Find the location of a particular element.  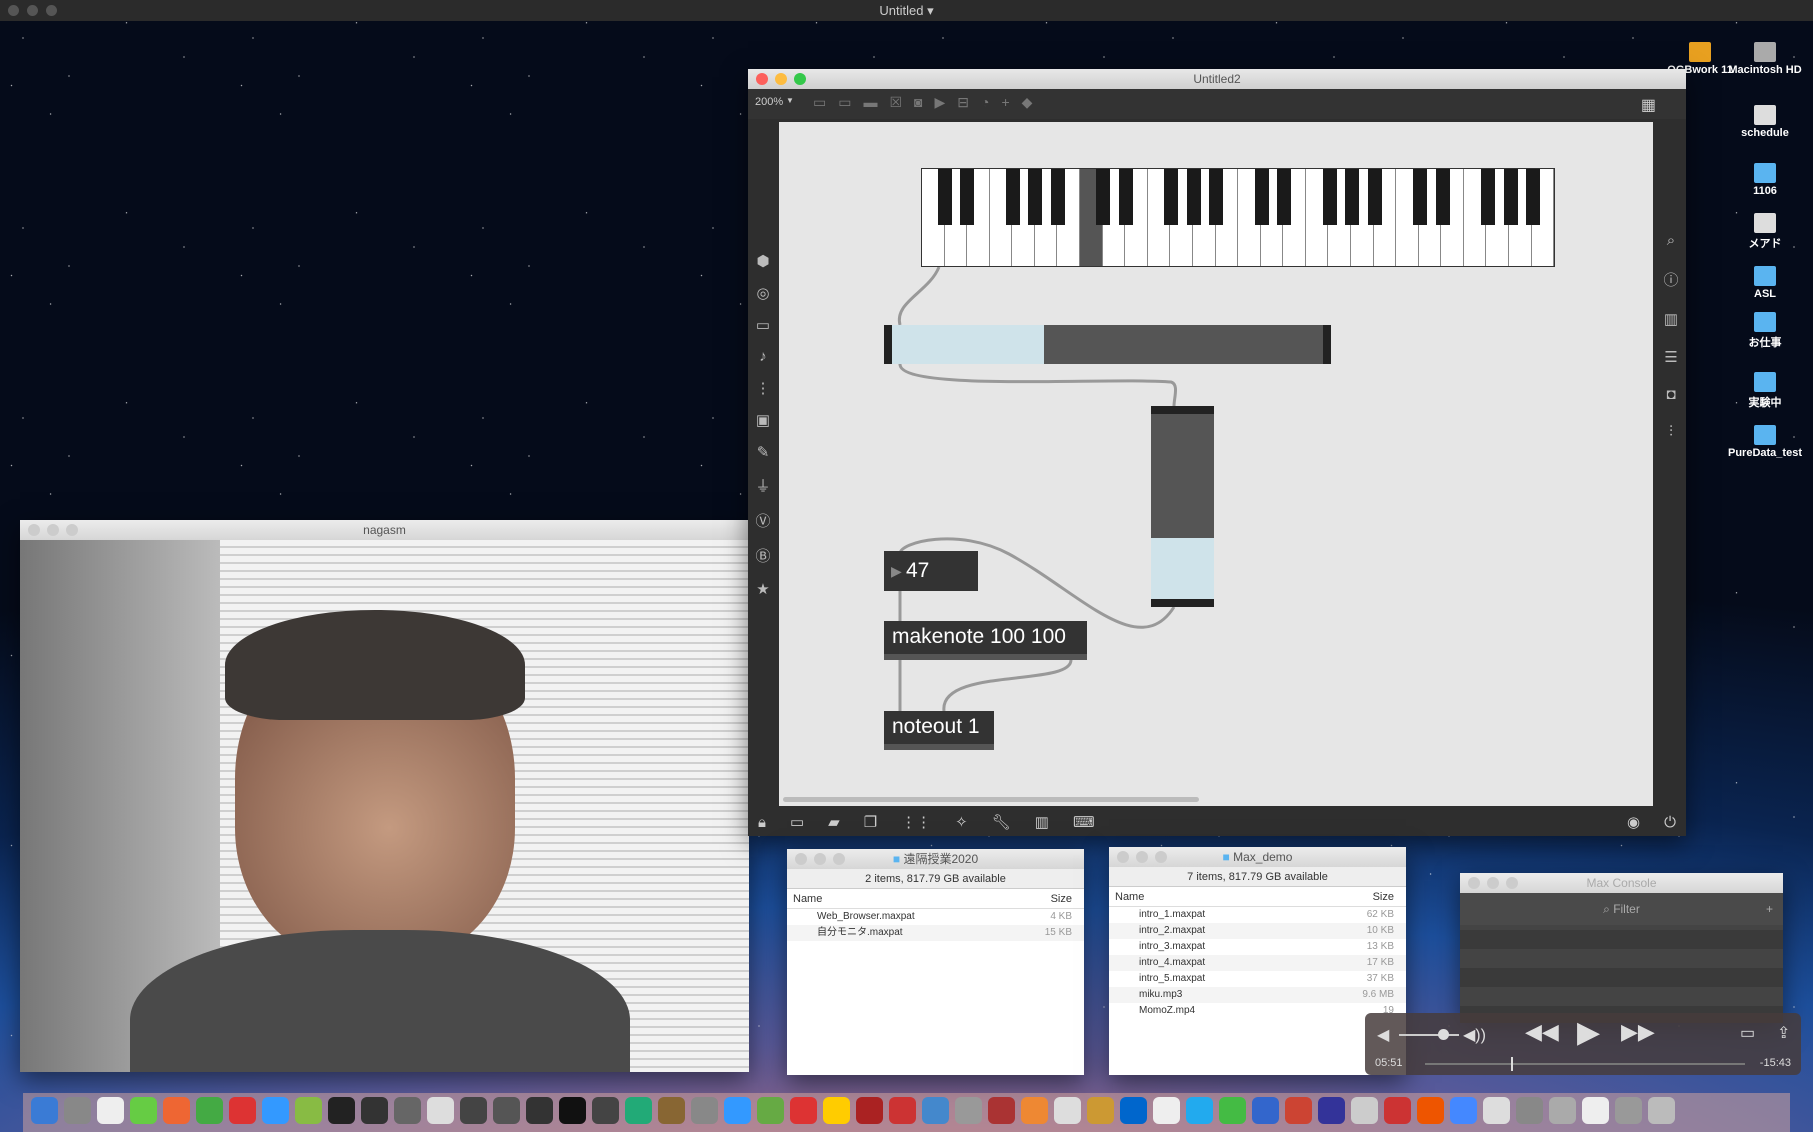

menubar-title: Untitled is located at coordinates (901, 10).